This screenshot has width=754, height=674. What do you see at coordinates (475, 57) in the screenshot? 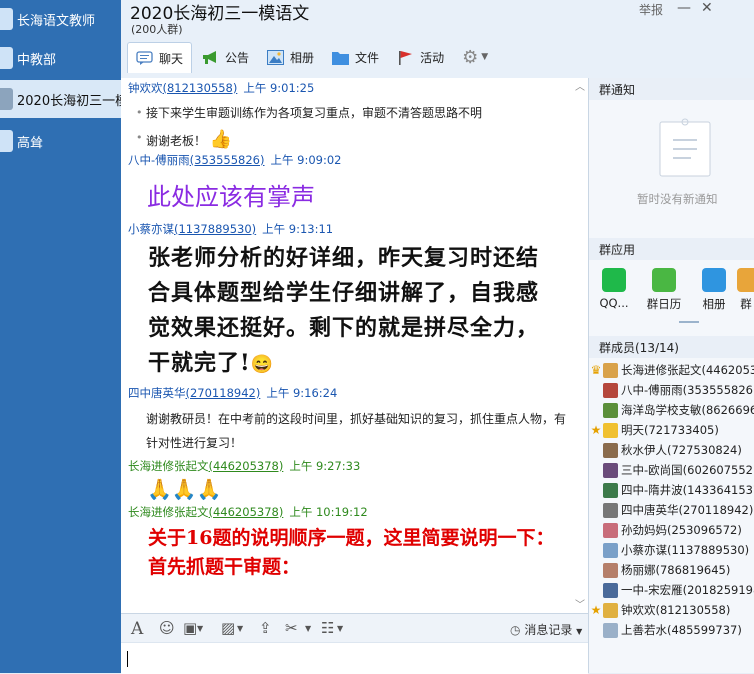
I see `settings-menu: ⚙ ▼` at bounding box center [475, 57].